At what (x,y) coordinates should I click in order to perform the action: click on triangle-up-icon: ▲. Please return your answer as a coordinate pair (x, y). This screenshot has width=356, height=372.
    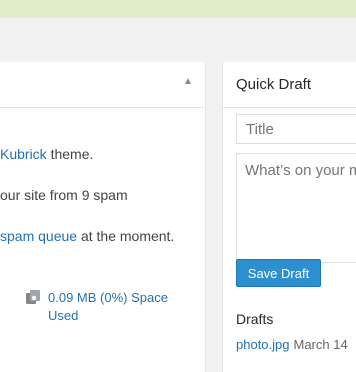
    Looking at the image, I should click on (188, 82).